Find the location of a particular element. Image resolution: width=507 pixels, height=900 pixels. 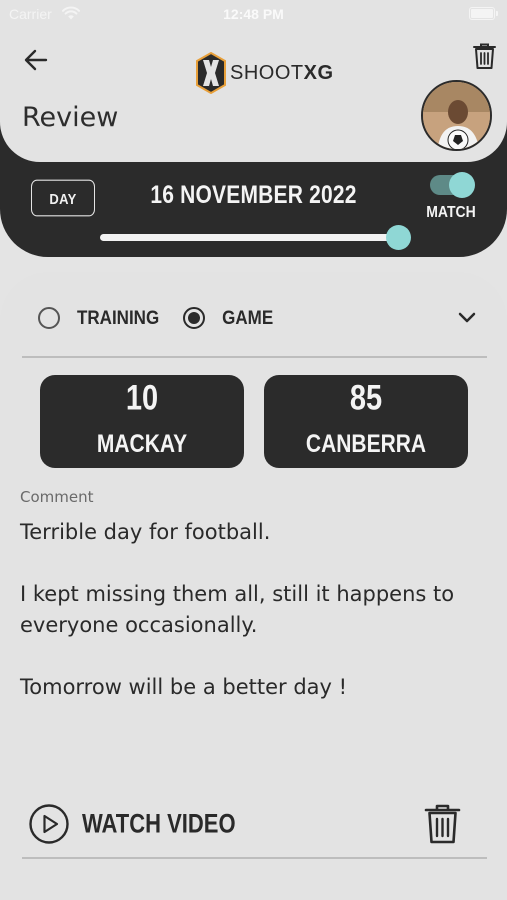

chevron-down-icon is located at coordinates (467, 318).